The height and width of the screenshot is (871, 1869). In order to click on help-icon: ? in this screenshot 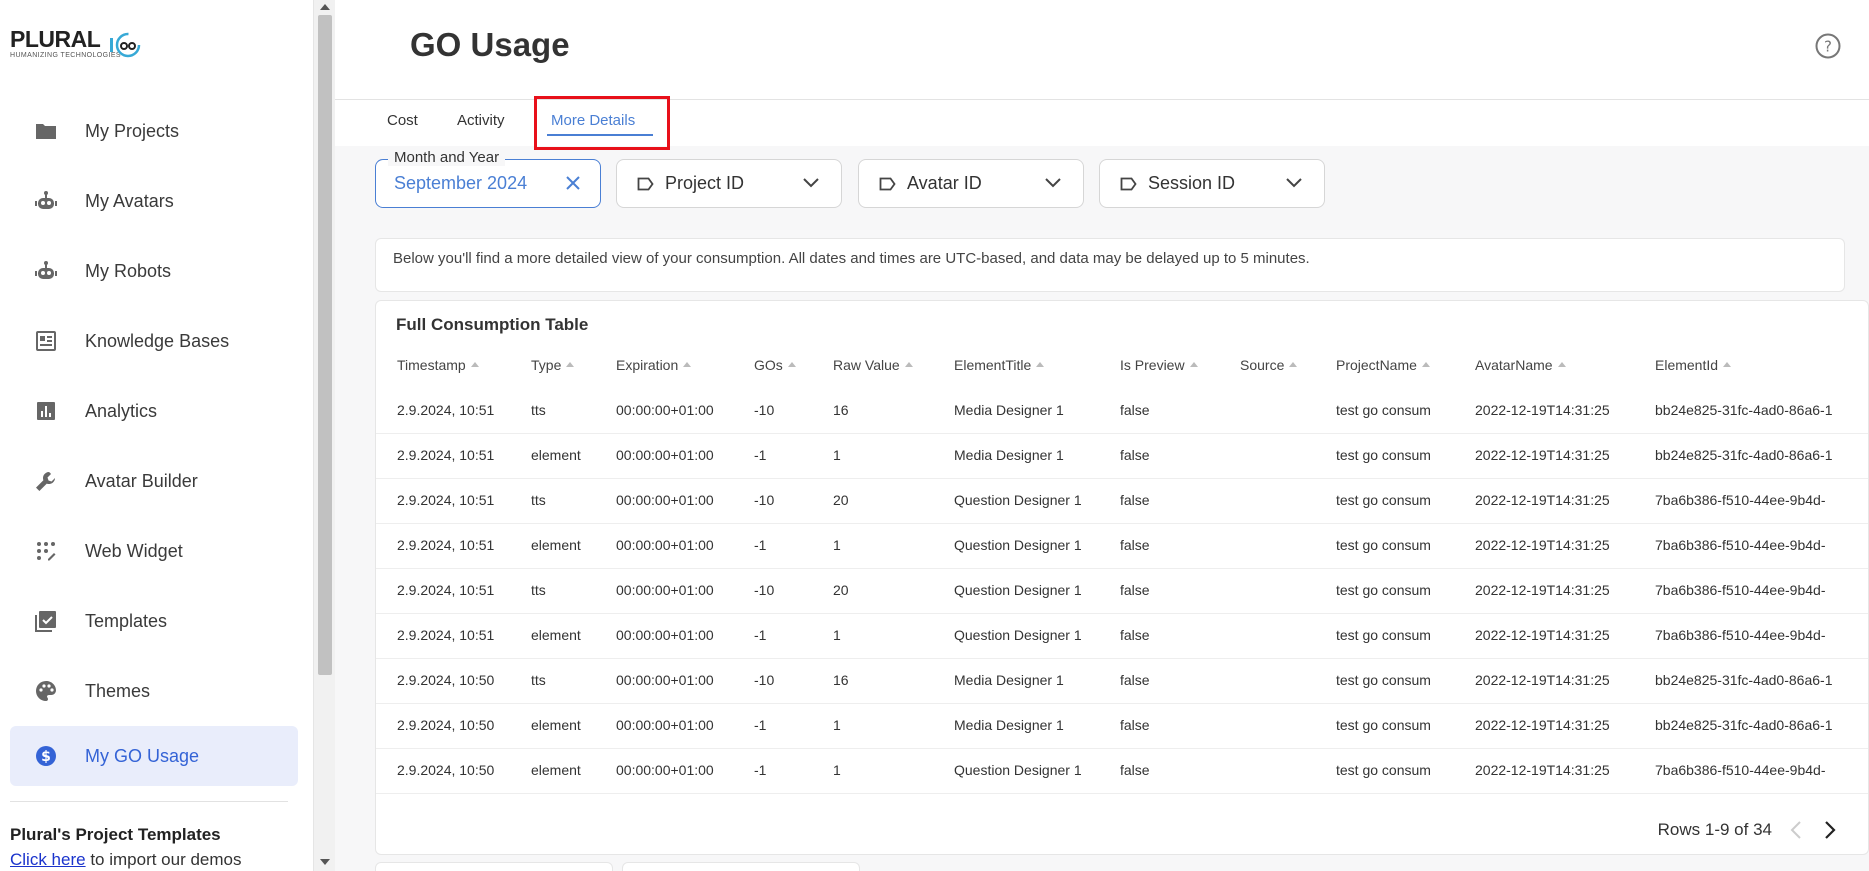, I will do `click(1828, 46)`.